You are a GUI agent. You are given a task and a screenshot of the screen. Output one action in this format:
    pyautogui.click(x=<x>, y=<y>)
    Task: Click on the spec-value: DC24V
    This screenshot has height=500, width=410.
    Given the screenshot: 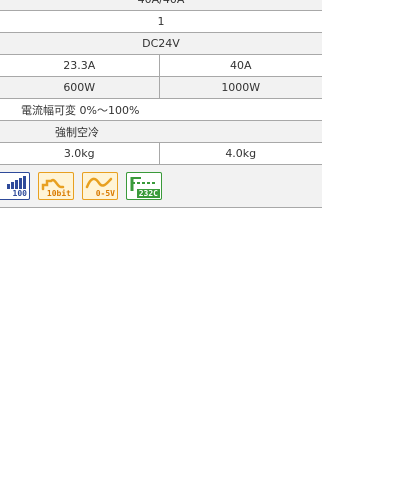 What is the action you would take?
    pyautogui.click(x=161, y=43)
    